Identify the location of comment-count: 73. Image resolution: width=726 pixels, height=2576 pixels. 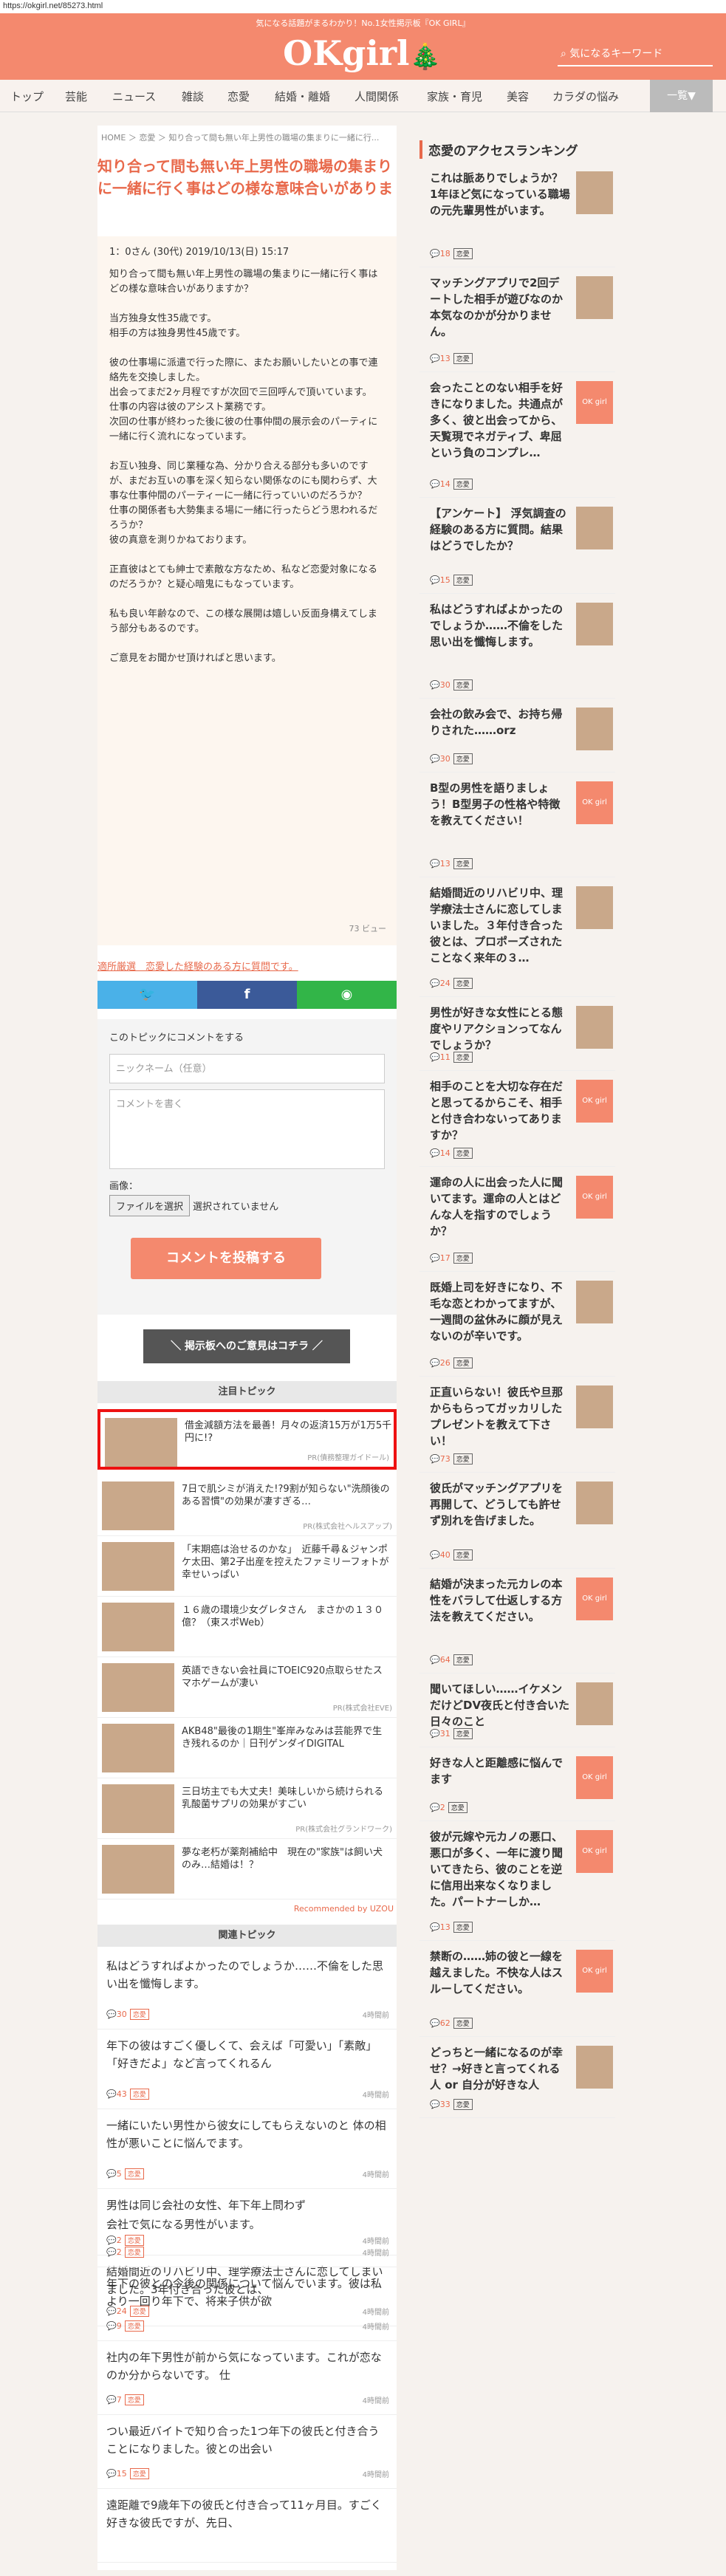
(445, 1459).